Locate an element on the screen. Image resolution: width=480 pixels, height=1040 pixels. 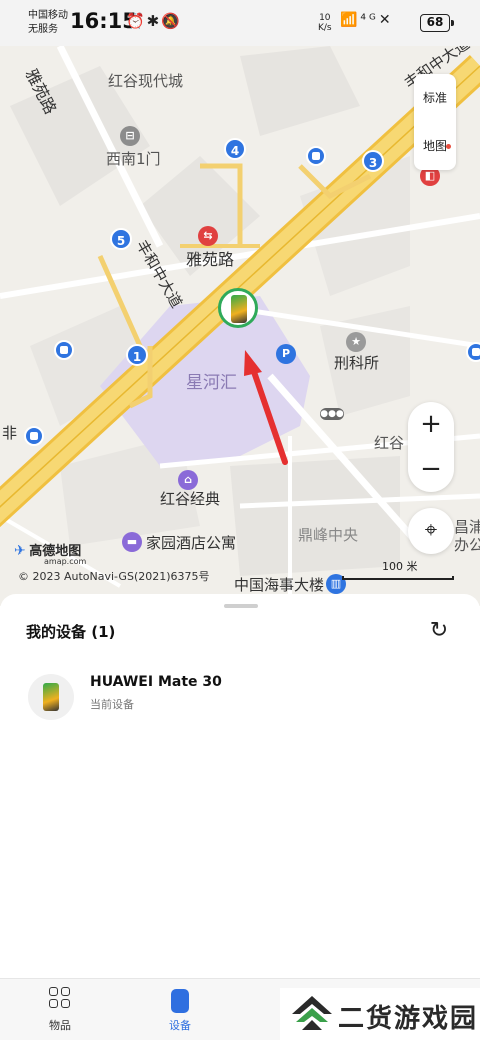
zoom-out-button: − is located at coordinates (431, 469).